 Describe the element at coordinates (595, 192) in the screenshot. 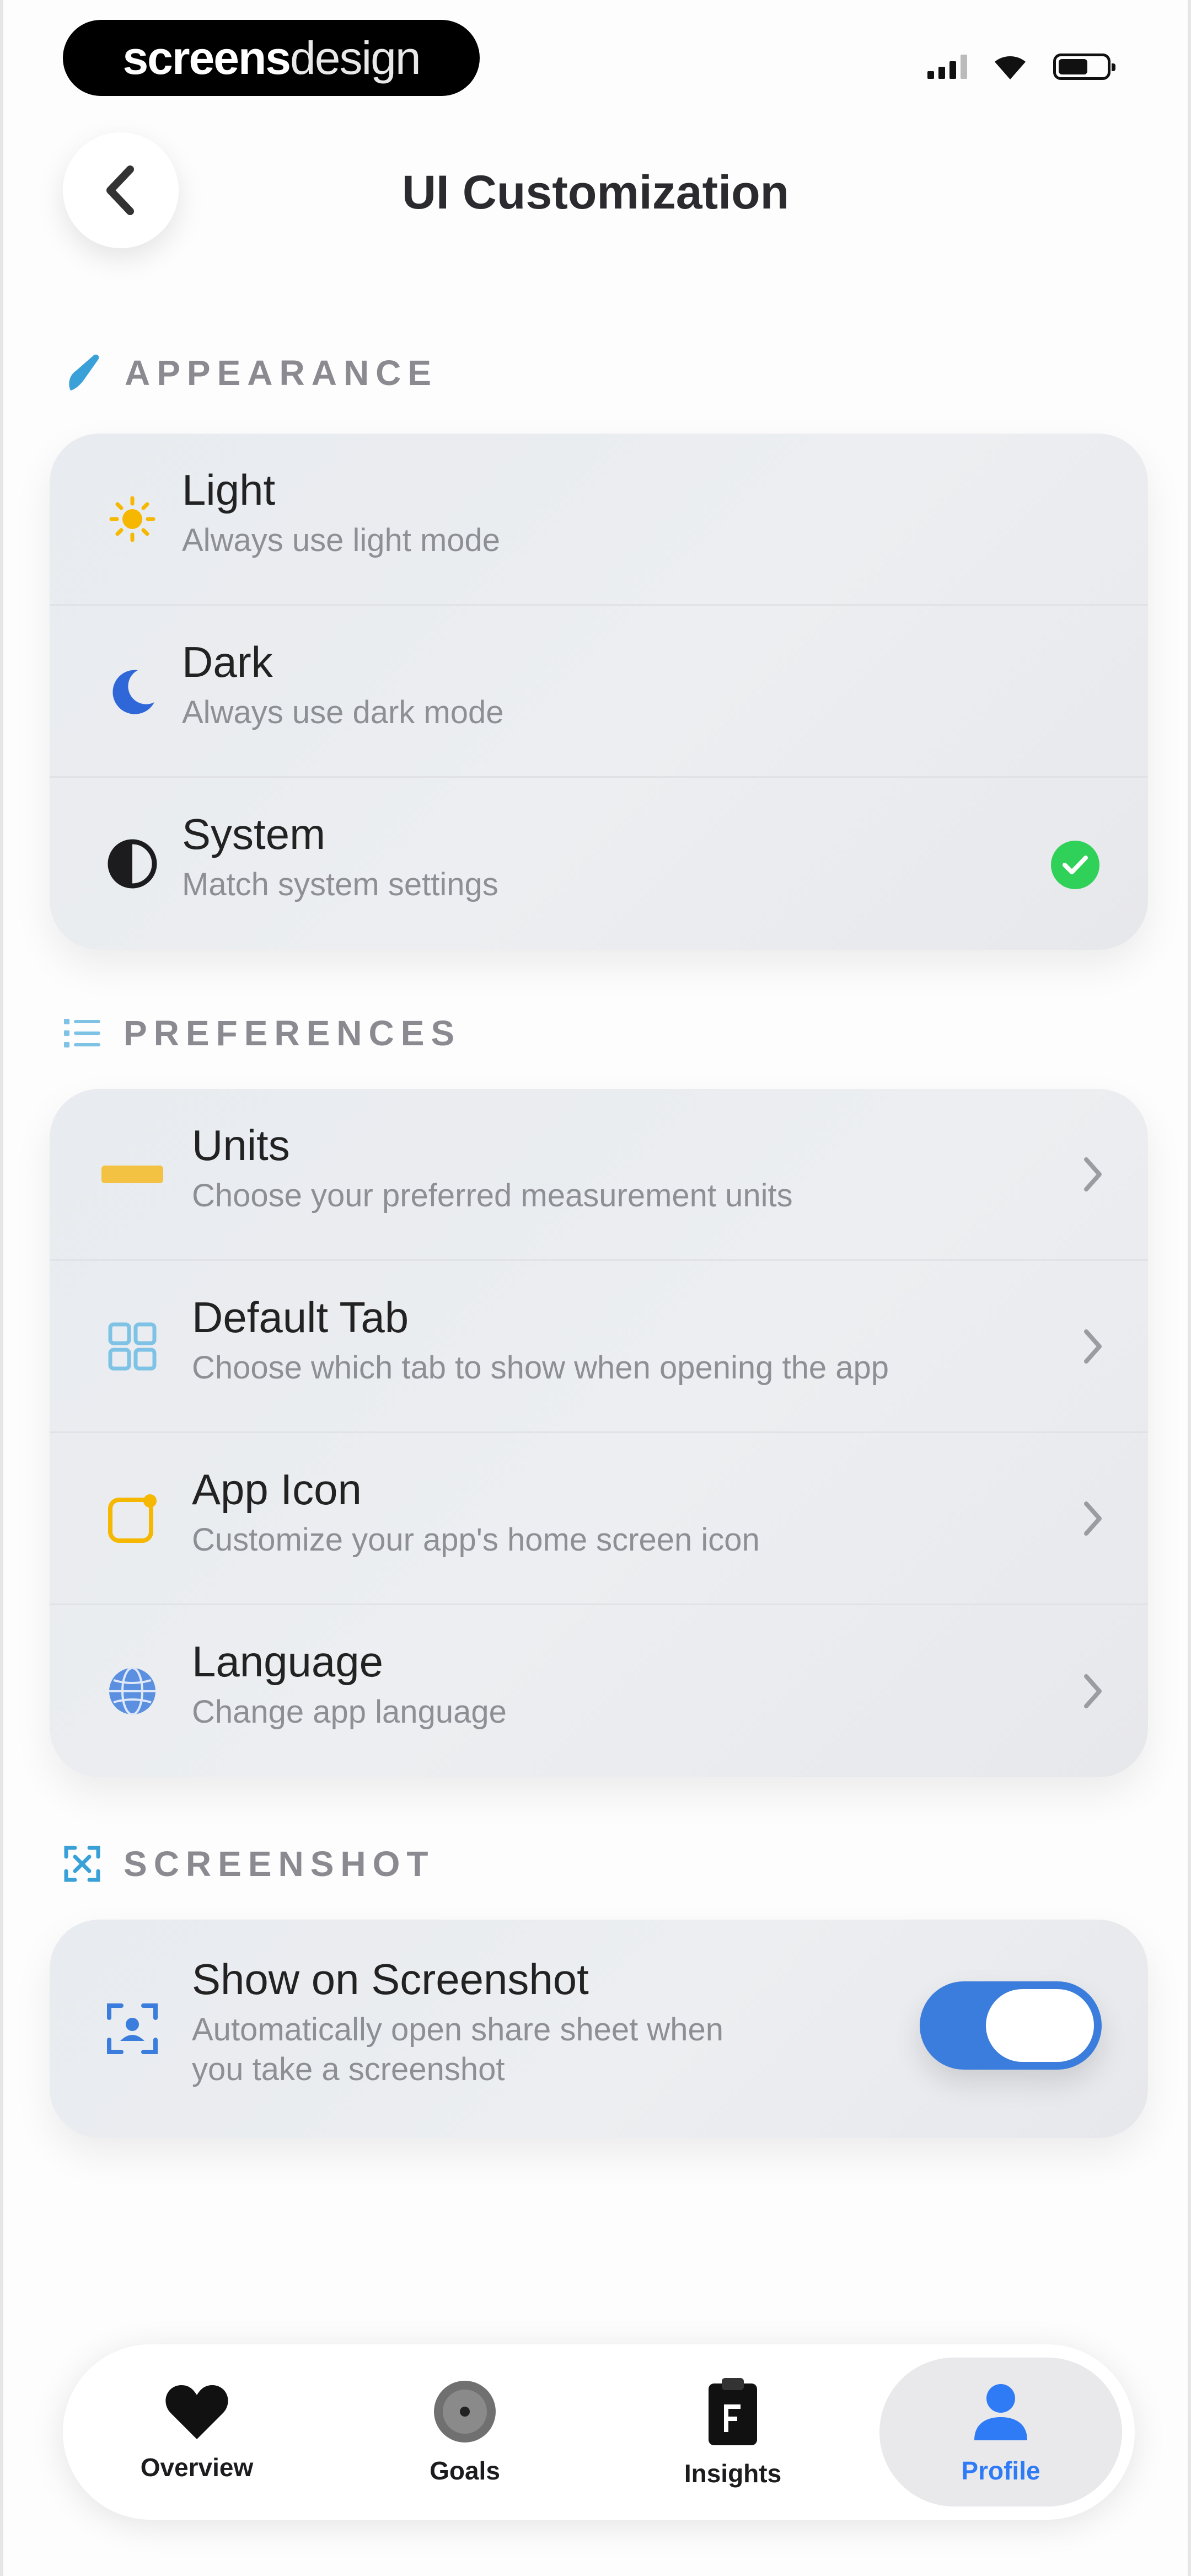

I see `page-title: UI Customization` at that location.